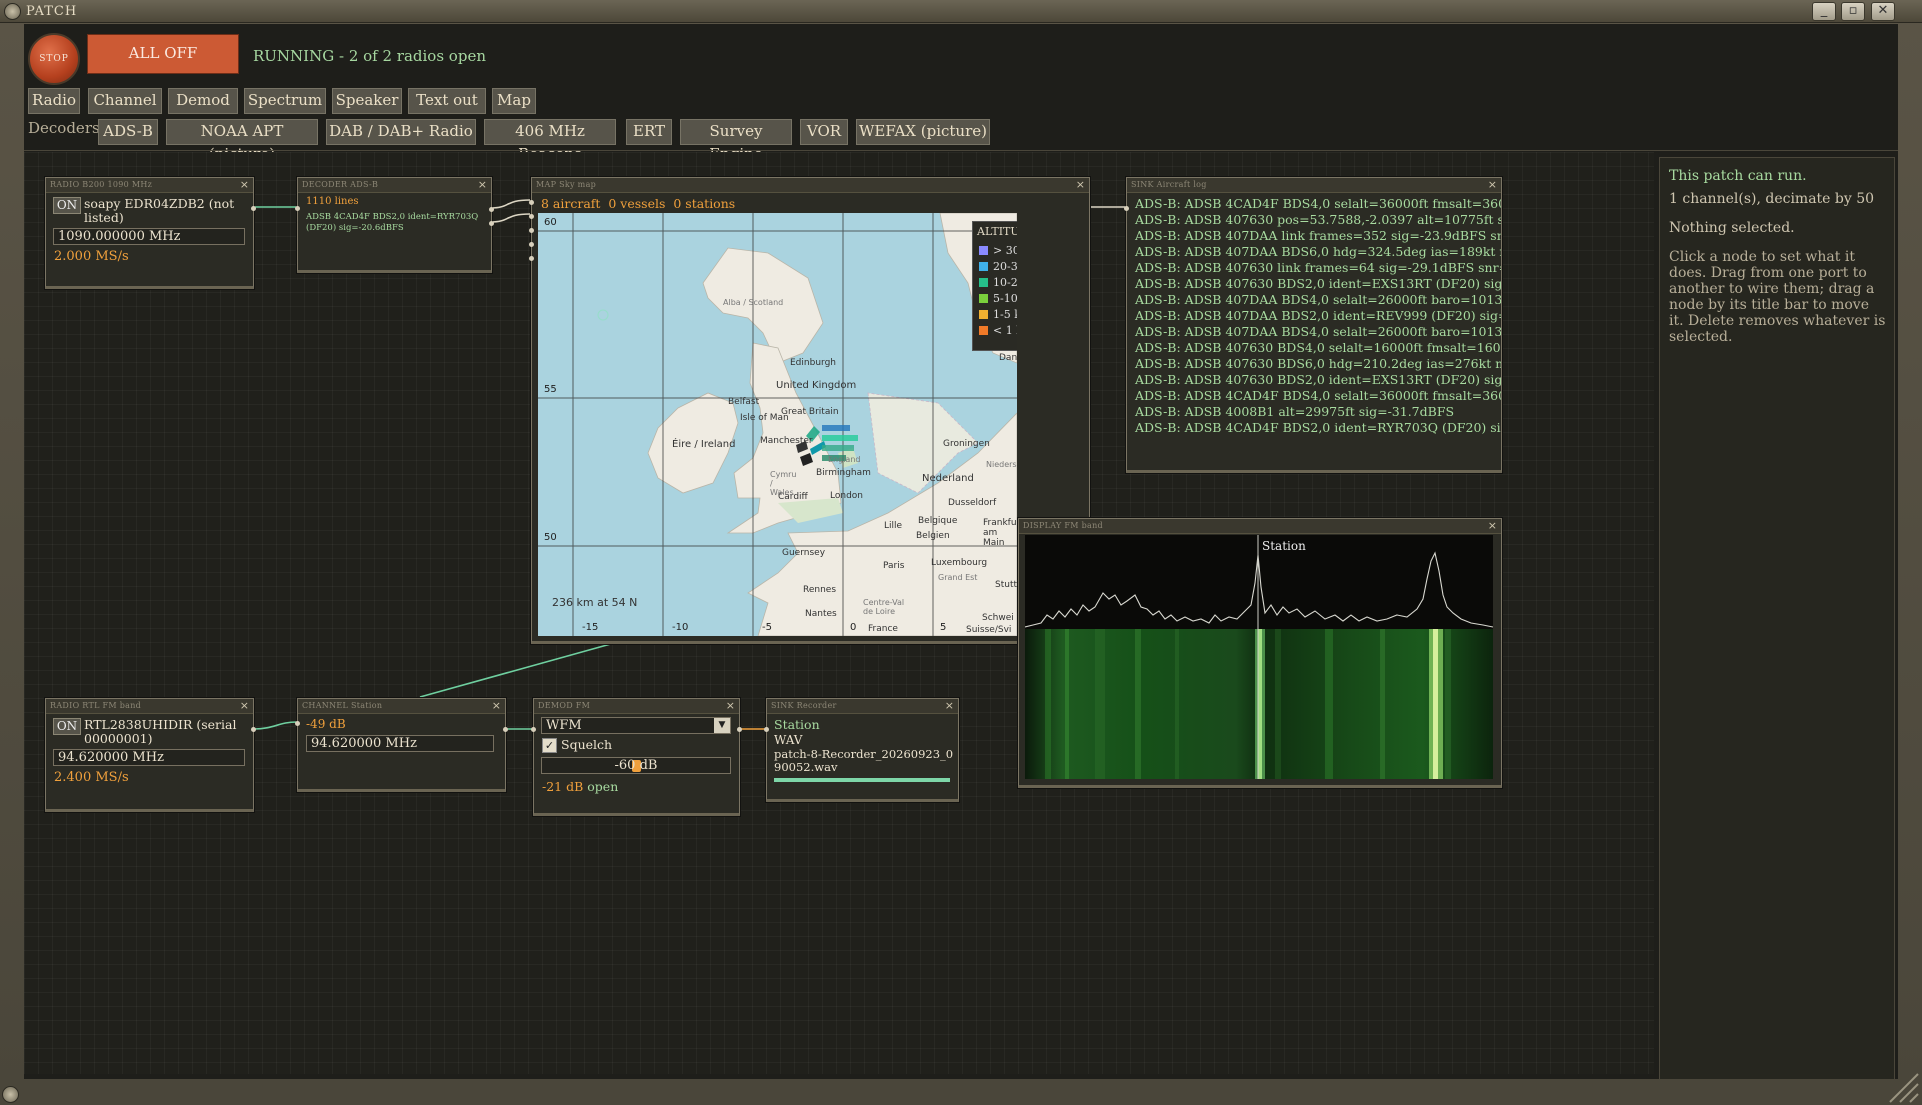  Describe the element at coordinates (149, 185) in the screenshot. I see `node-title: RADIO B200 1090 MHz` at that location.